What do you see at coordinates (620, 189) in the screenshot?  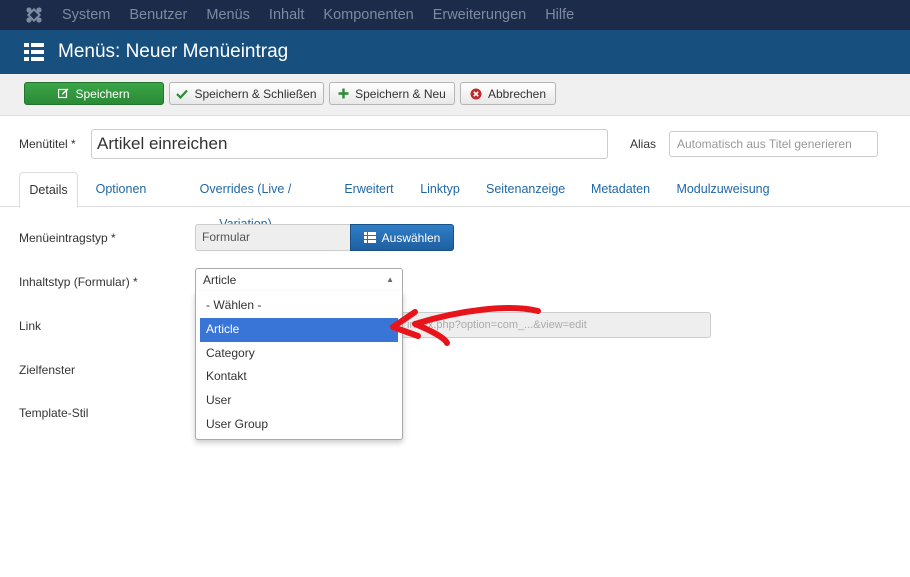 I see `tab-metadaten: Metadaten` at bounding box center [620, 189].